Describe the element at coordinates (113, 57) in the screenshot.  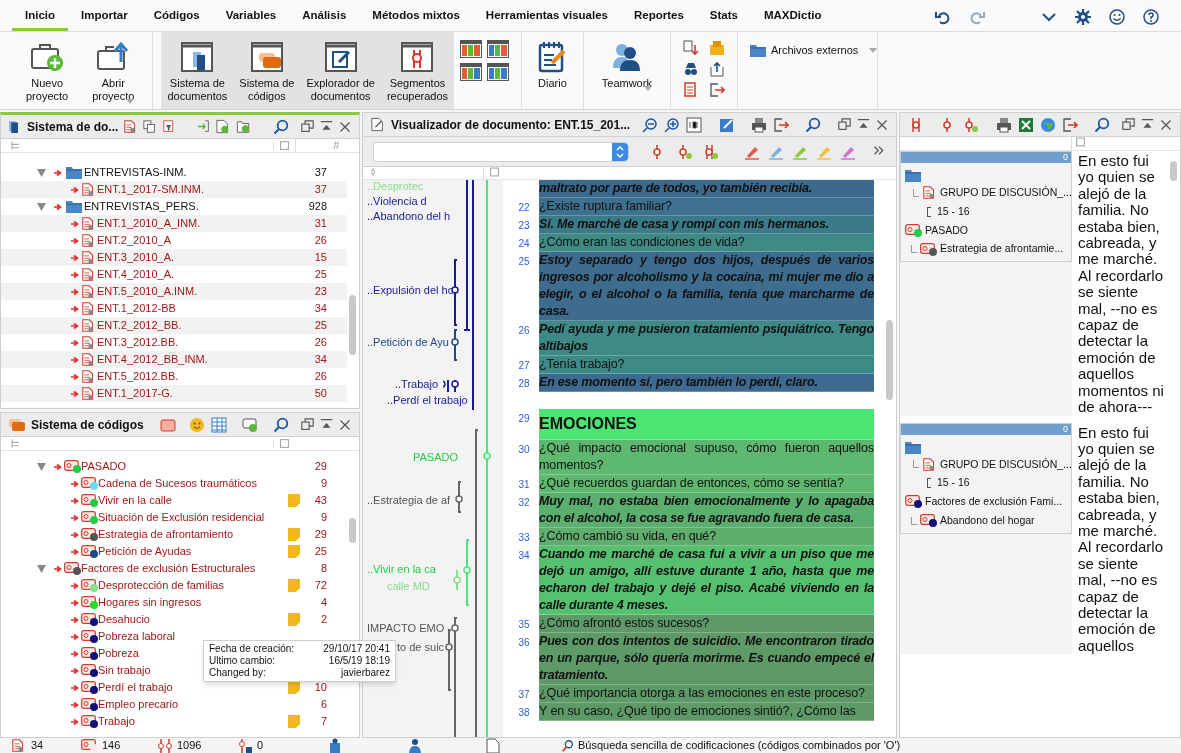
I see `briefcase-upload-icon` at that location.